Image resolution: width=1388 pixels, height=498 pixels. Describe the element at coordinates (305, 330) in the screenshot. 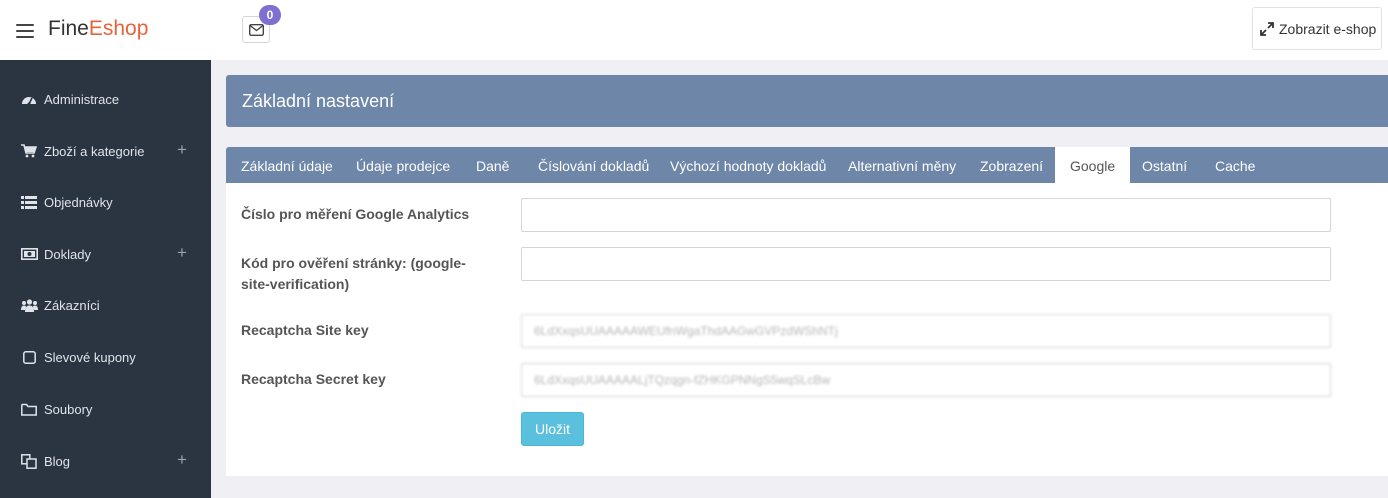

I see `recaptcha-site-key-label: Recaptcha Site key` at that location.